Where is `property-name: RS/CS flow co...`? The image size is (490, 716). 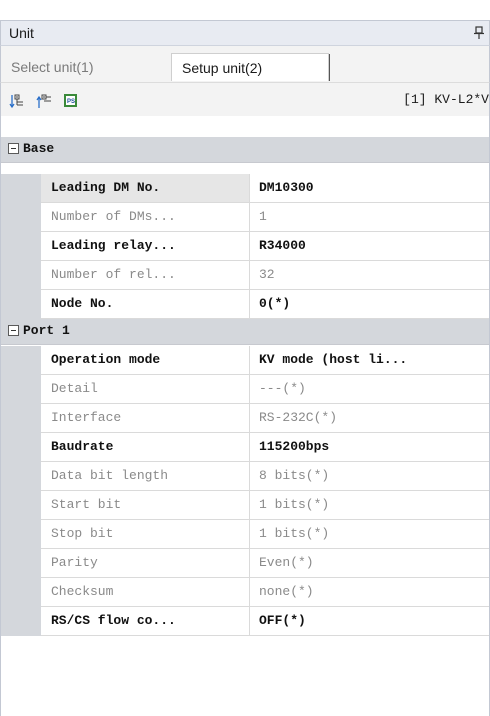 property-name: RS/CS flow co... is located at coordinates (145, 621).